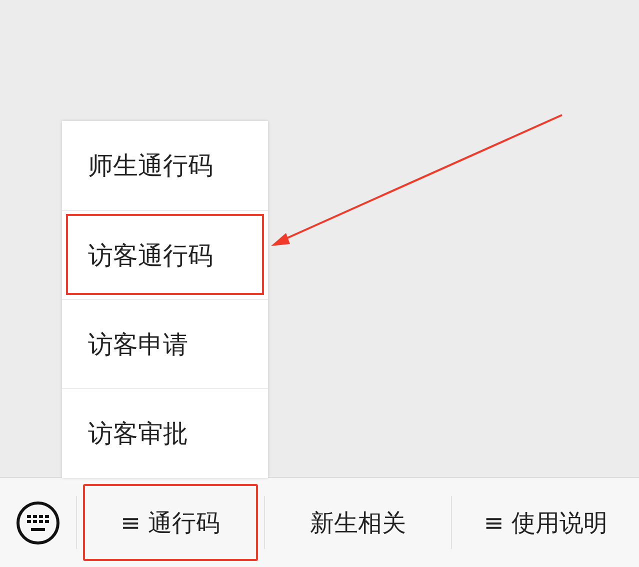 The width and height of the screenshot is (639, 567). Describe the element at coordinates (358, 522) in the screenshot. I see `menu-tab: 新生相关` at that location.